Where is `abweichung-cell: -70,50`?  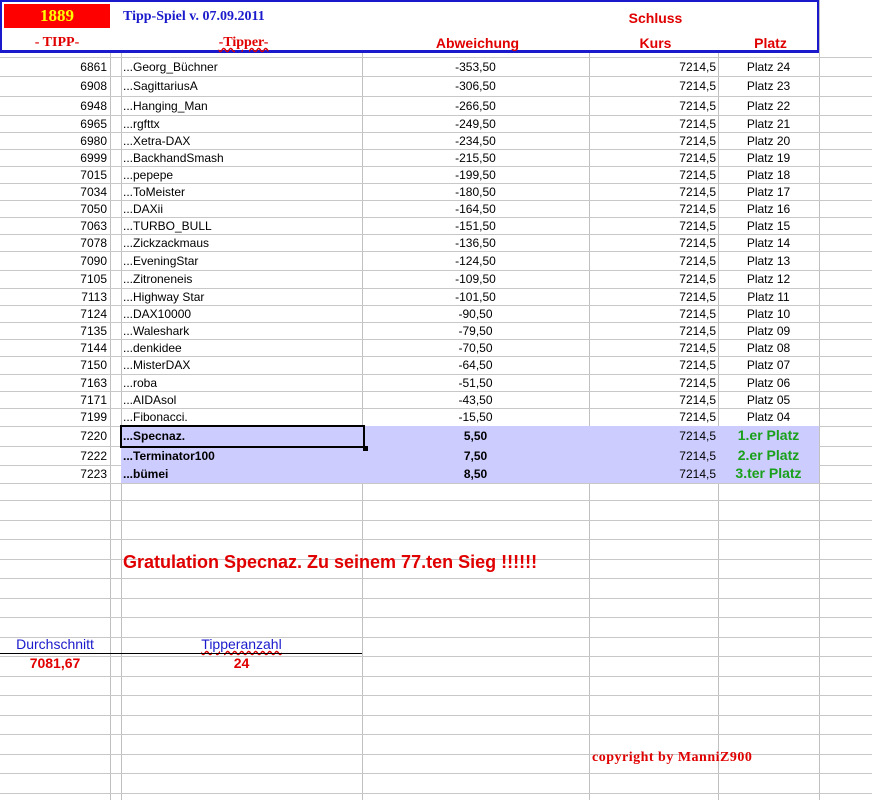 abweichung-cell: -70,50 is located at coordinates (475, 348).